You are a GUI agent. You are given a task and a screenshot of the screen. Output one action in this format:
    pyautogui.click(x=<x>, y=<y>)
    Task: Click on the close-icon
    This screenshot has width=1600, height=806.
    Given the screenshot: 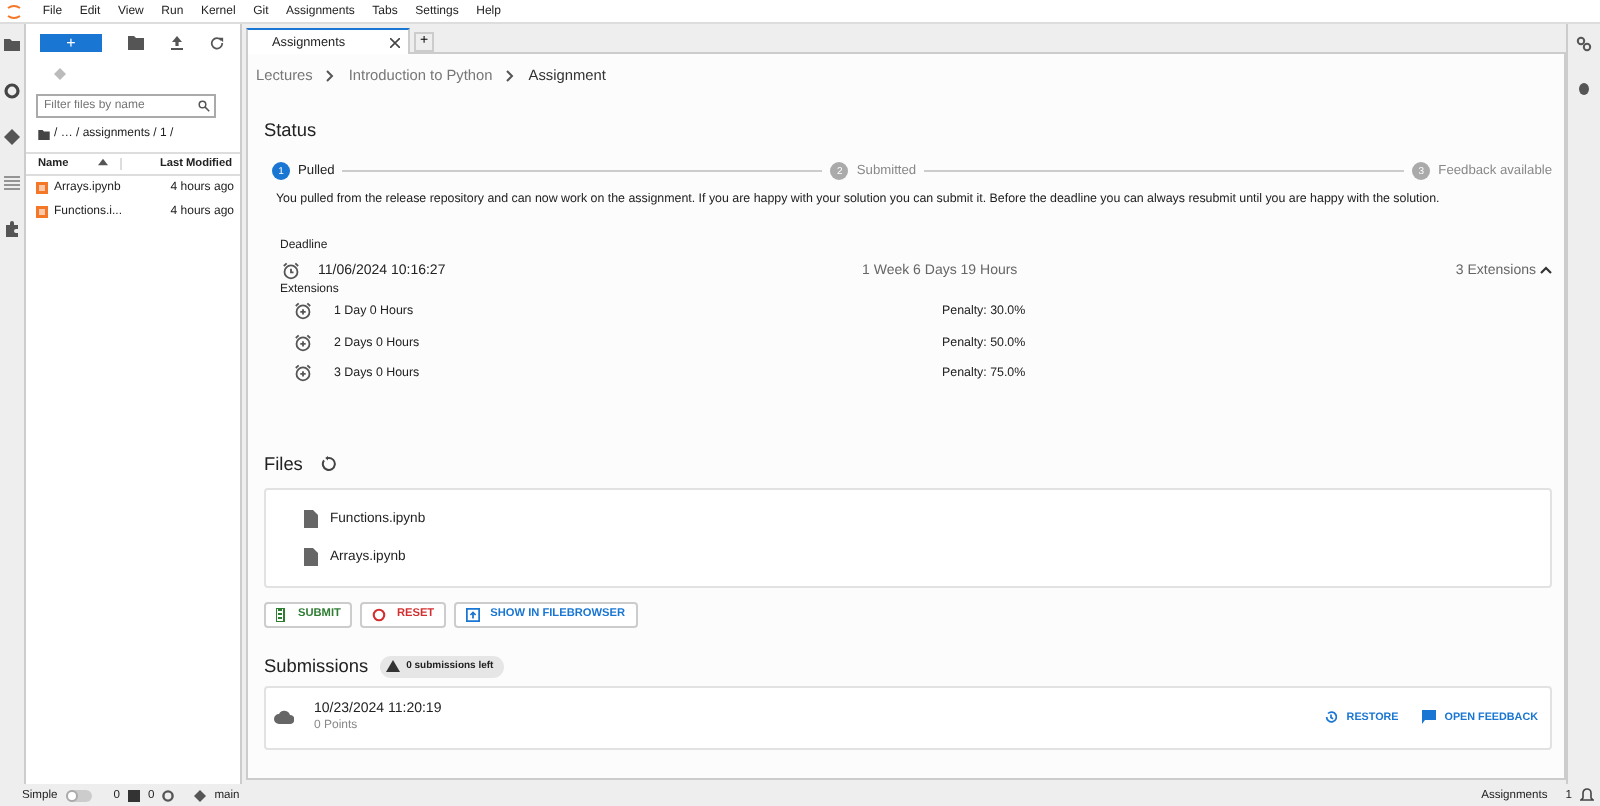 What is the action you would take?
    pyautogui.click(x=395, y=42)
    